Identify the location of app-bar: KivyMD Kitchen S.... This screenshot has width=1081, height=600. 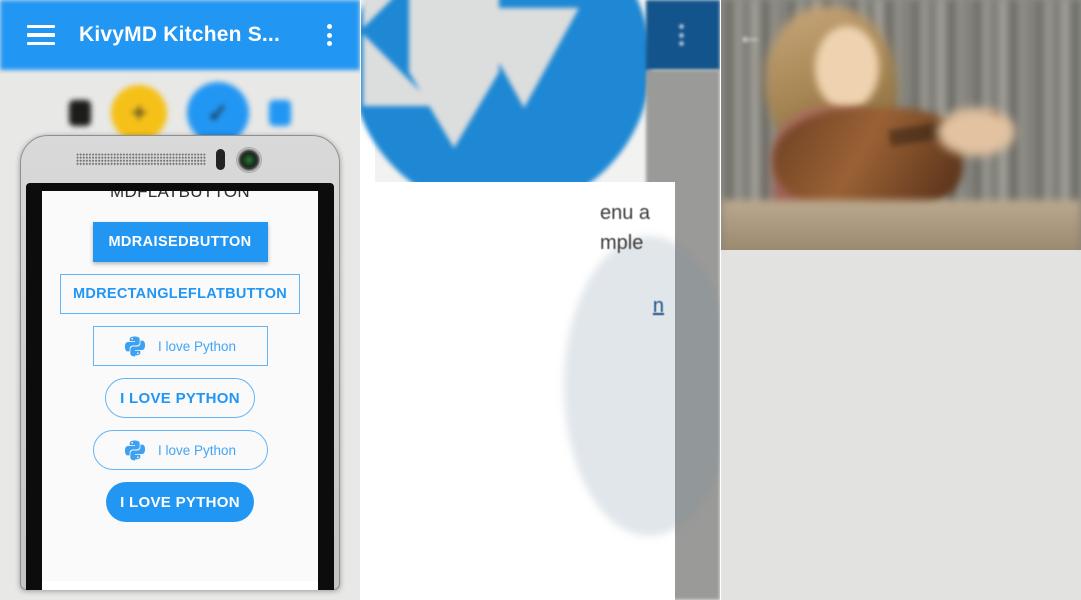
(180, 35).